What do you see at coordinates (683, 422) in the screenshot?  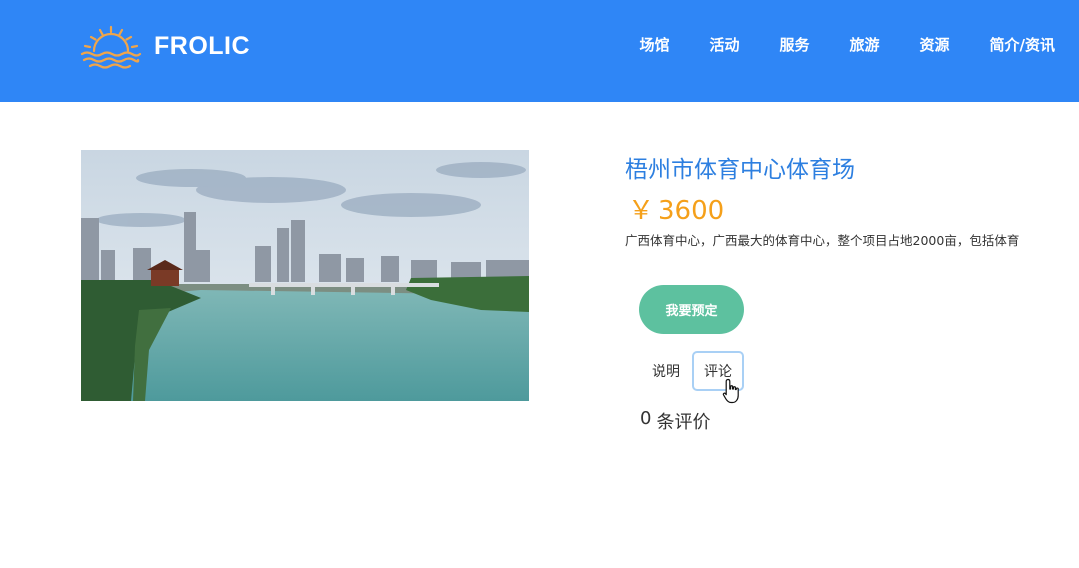 I see `review-count-unit: 条评价` at bounding box center [683, 422].